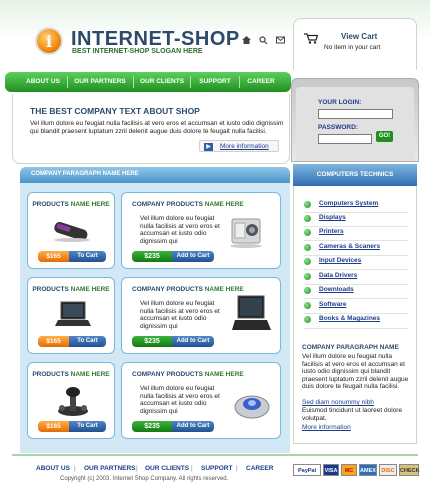 The width and height of the screenshot is (430, 496). What do you see at coordinates (345, 139) in the screenshot?
I see `password-input` at bounding box center [345, 139].